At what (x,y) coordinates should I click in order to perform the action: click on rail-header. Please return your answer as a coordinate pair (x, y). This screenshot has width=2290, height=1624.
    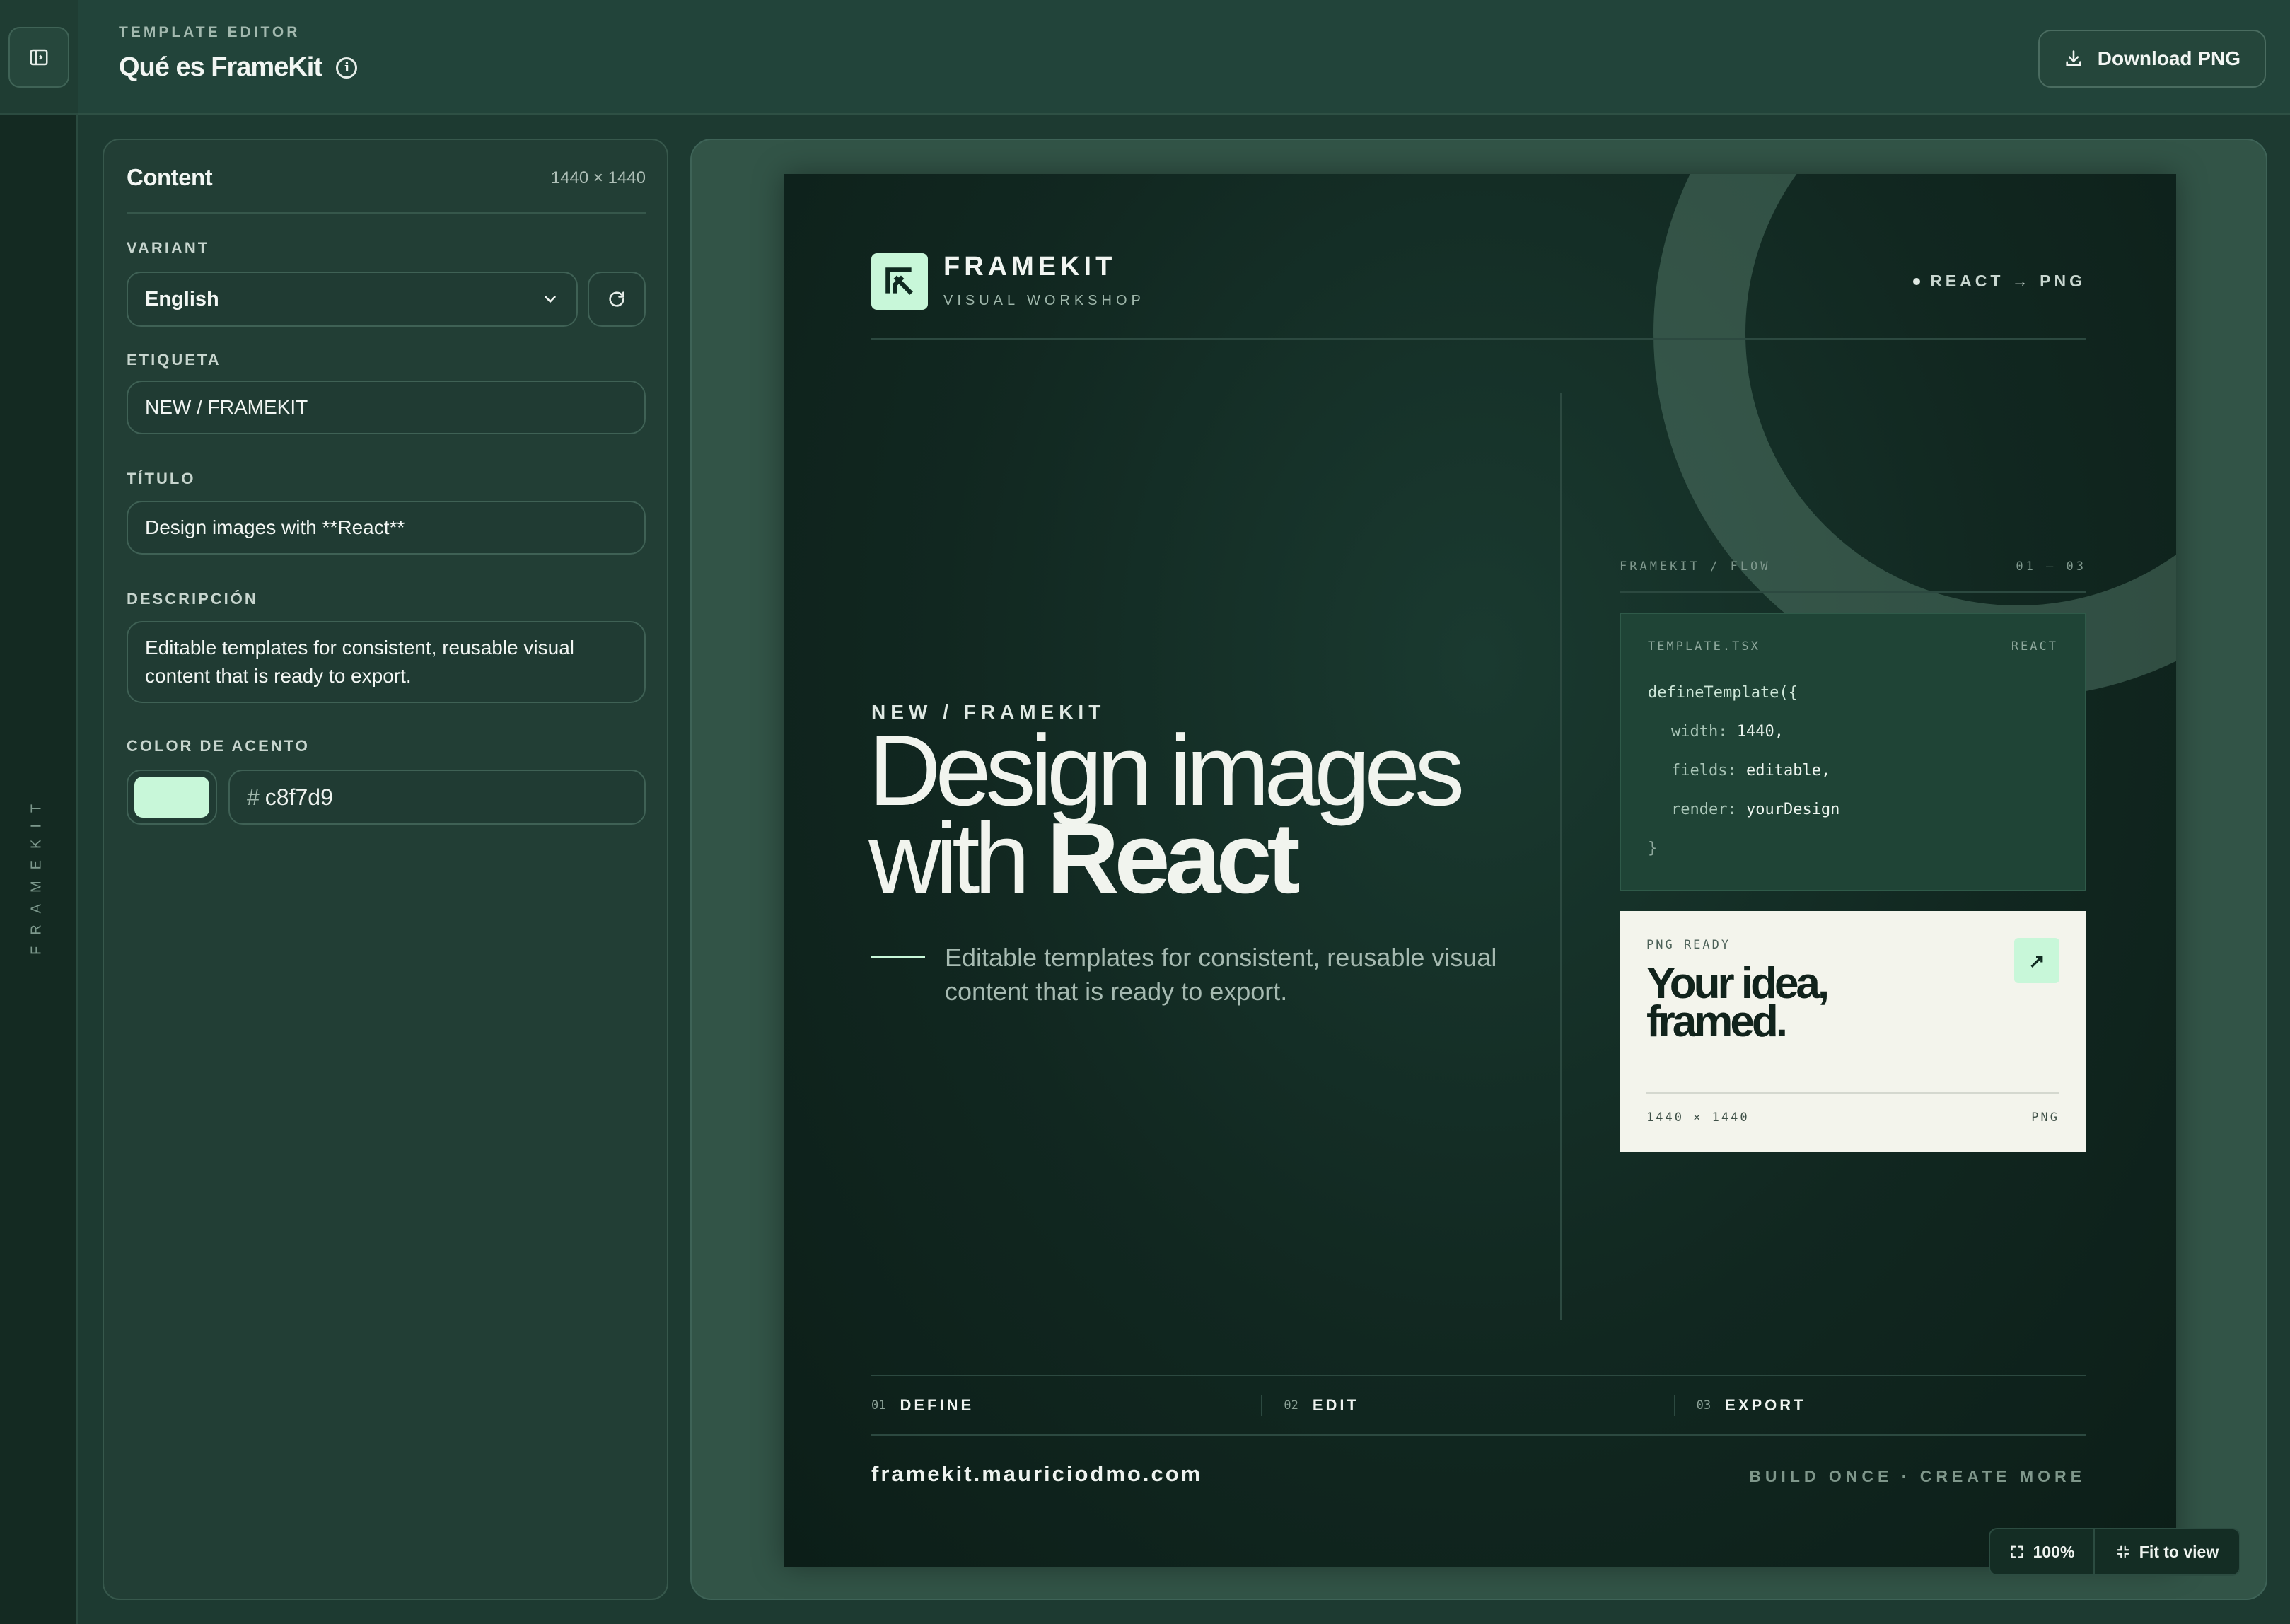
    Looking at the image, I should click on (39, 57).